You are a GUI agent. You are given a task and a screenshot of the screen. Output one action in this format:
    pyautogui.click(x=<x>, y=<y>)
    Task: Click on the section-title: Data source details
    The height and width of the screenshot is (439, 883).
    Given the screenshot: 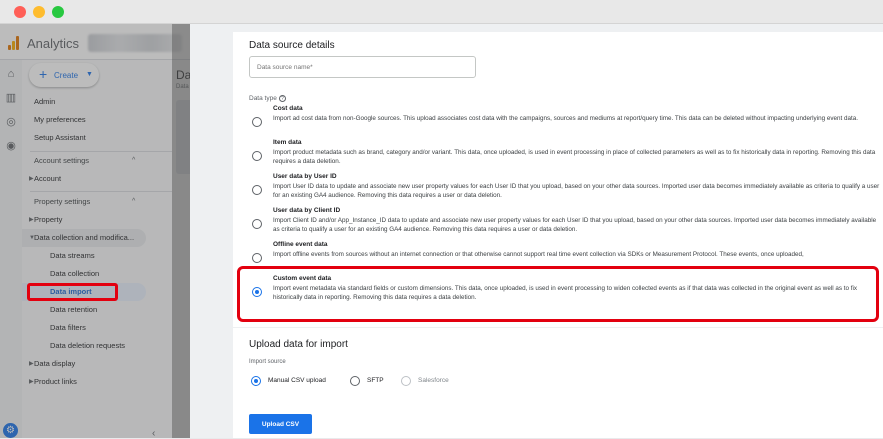 What is the action you would take?
    pyautogui.click(x=292, y=45)
    